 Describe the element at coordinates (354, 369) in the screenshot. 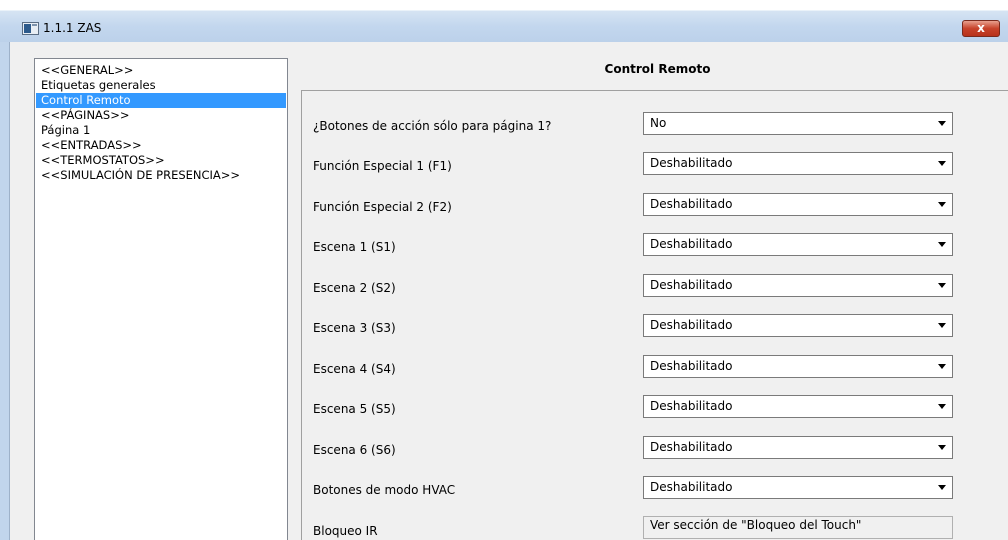

I see `param-label-escena-4: Escena 4 (S4)` at that location.